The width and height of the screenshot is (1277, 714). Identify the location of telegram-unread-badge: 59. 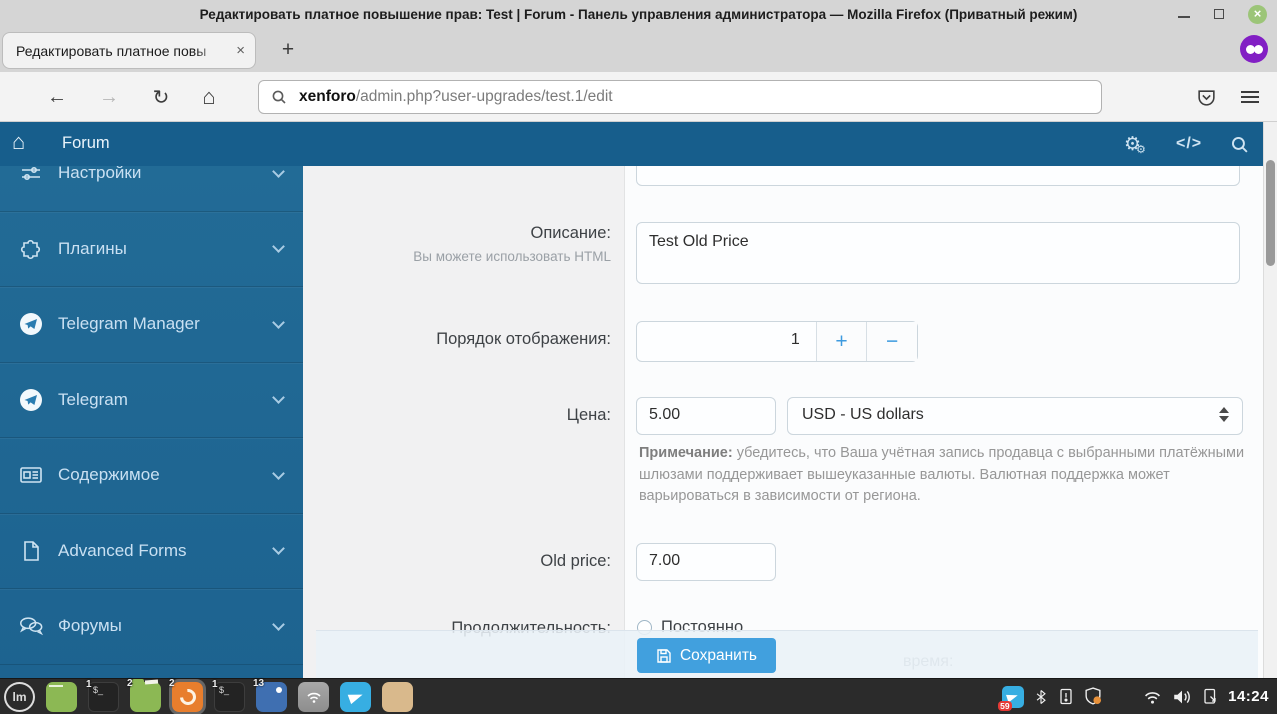
(1005, 705).